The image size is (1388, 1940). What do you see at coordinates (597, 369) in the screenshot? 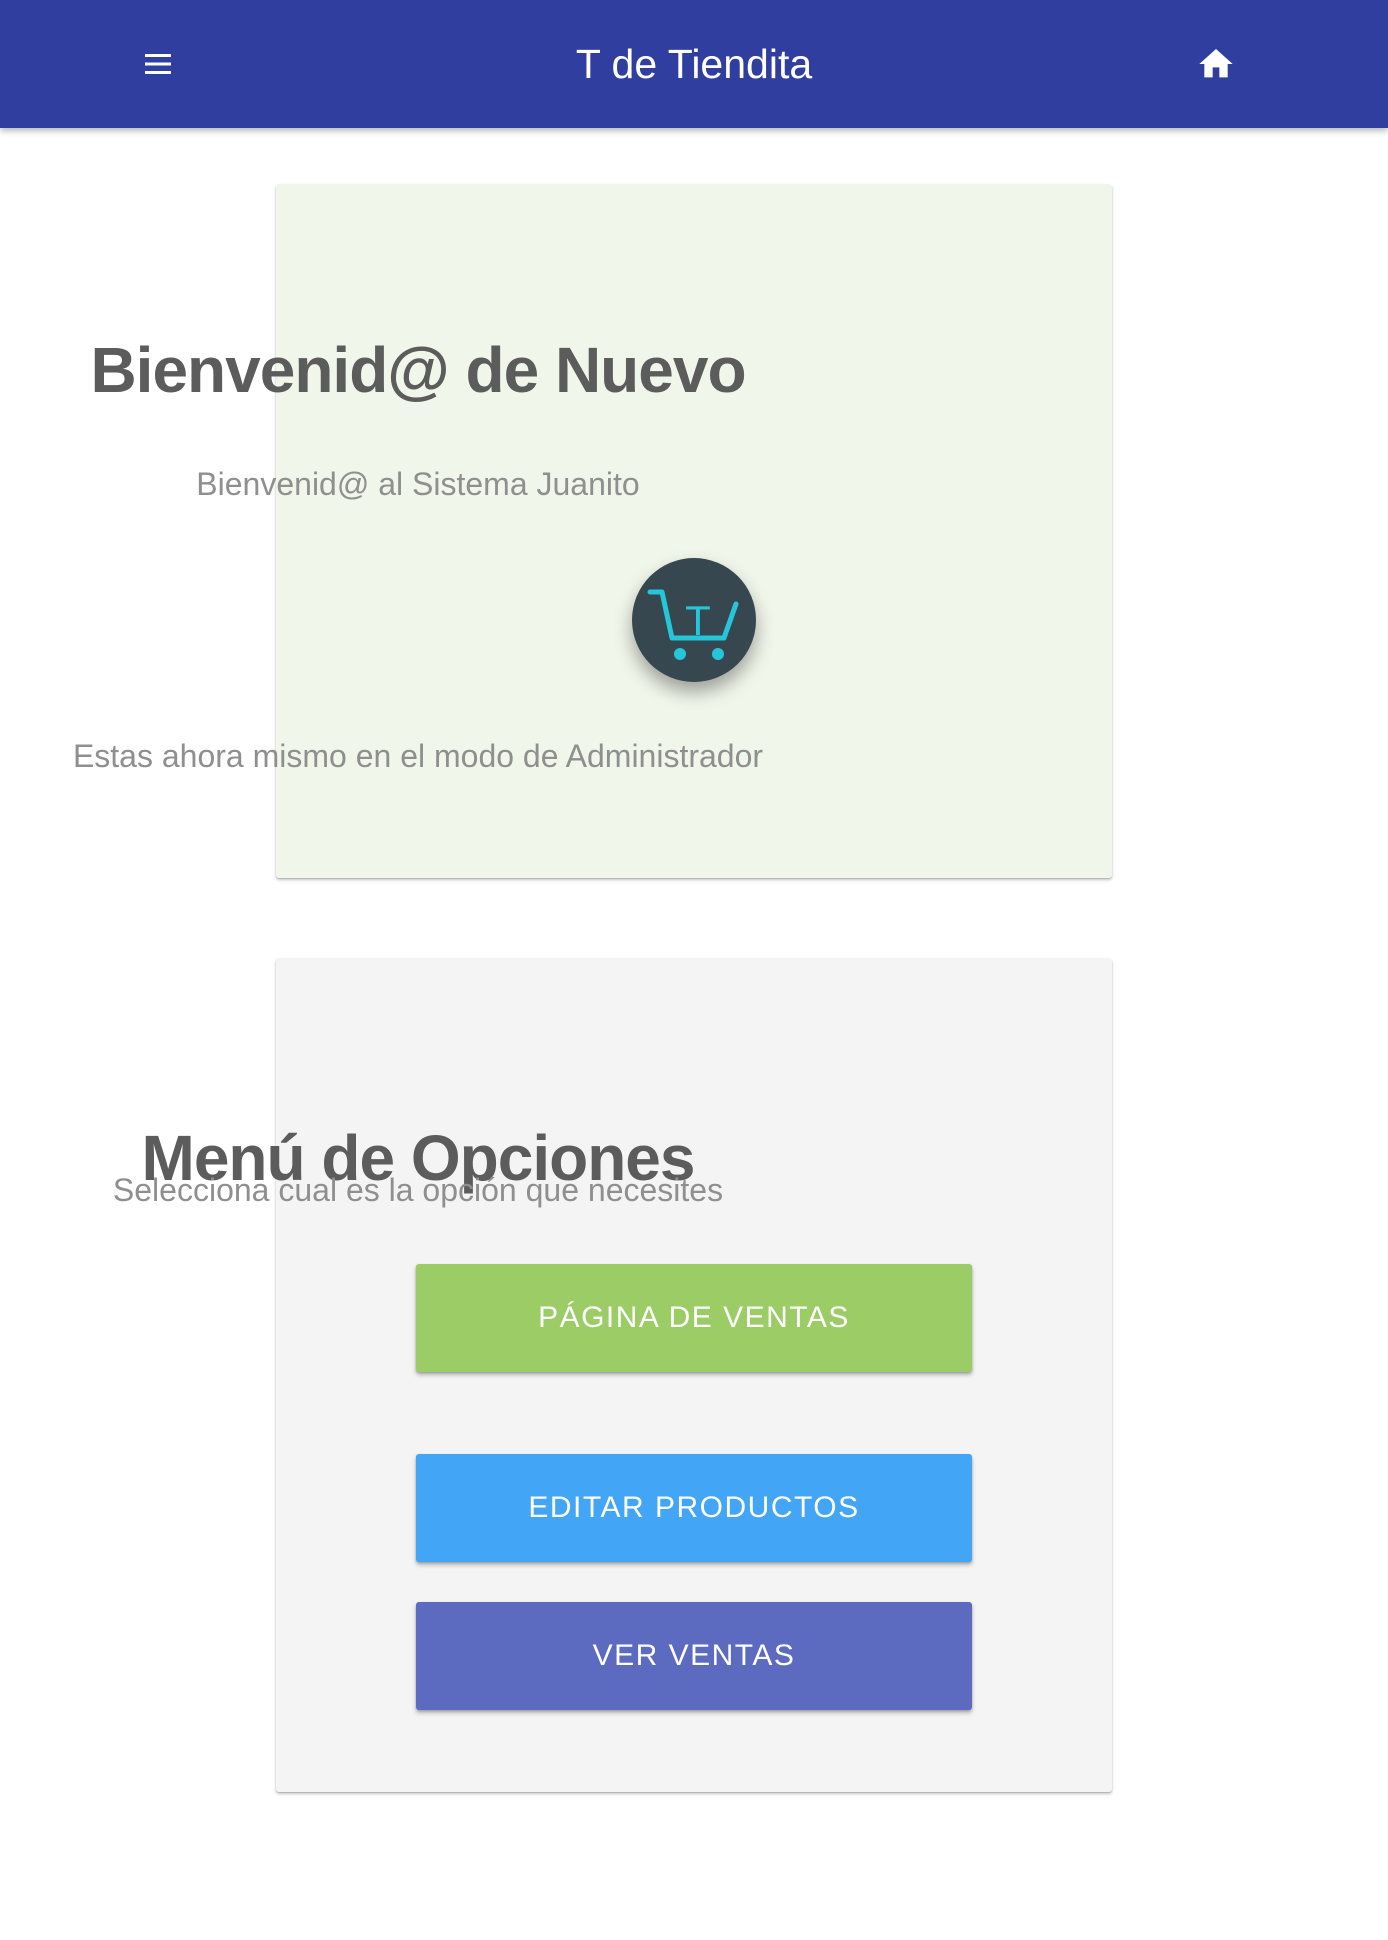
I see `welcome-heading-rest: de Nuevo` at bounding box center [597, 369].